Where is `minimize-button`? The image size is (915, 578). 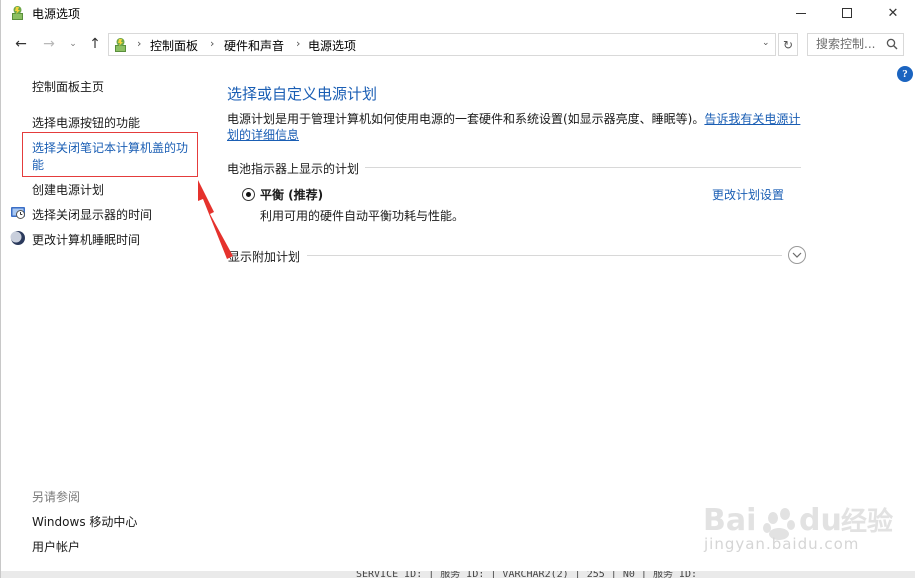 minimize-button is located at coordinates (801, 13).